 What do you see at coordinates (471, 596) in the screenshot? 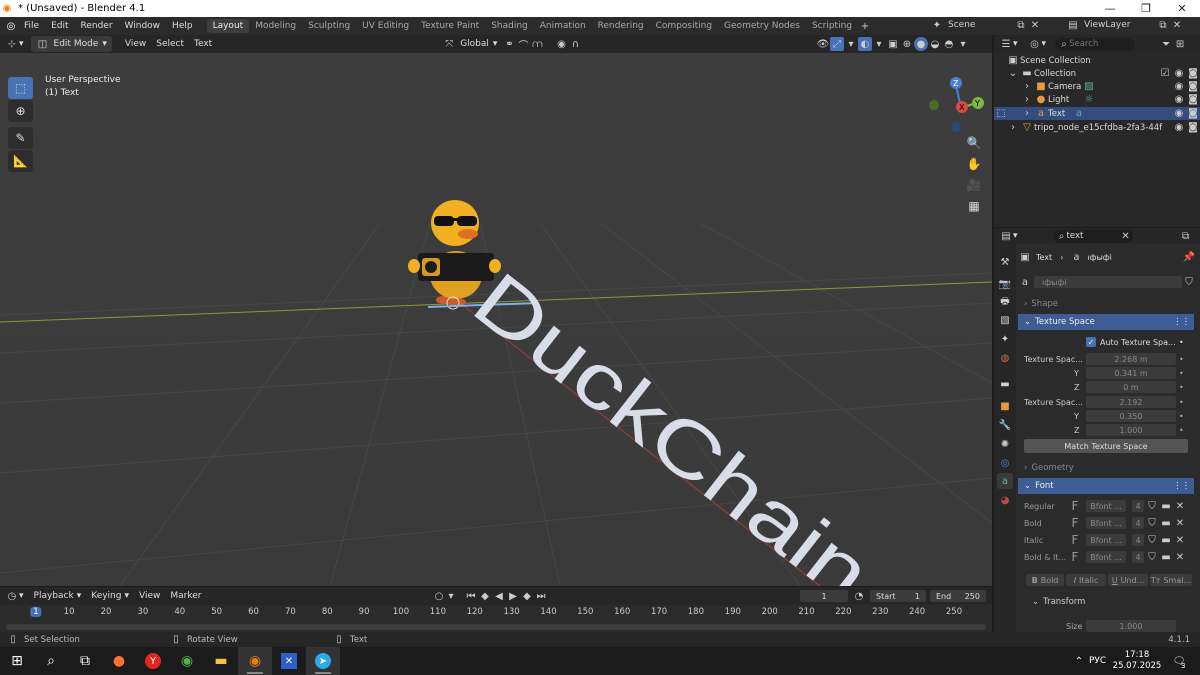
I see `jump-start-icon: ⏮` at bounding box center [471, 596].